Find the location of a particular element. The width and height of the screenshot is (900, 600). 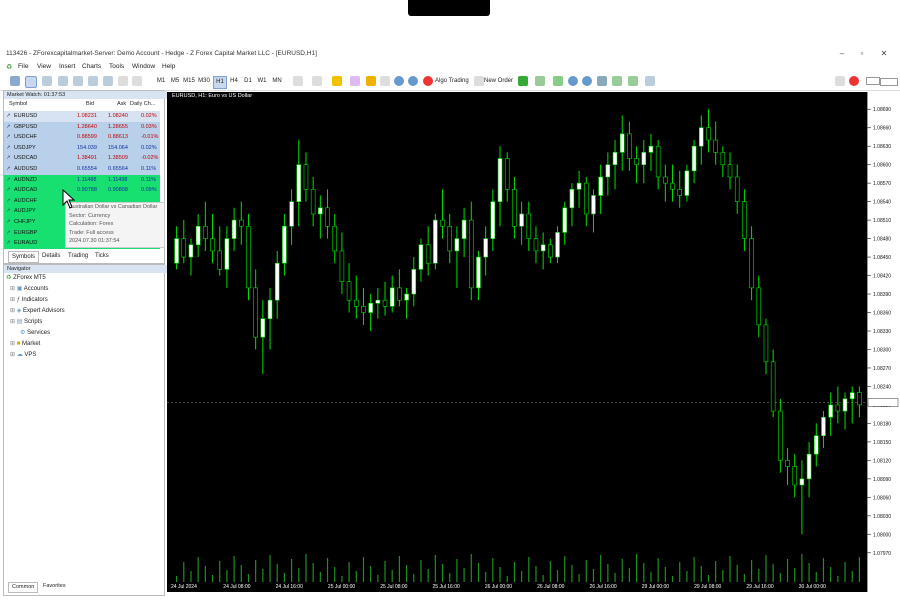

nav-item-label: Market is located at coordinates (31, 344).